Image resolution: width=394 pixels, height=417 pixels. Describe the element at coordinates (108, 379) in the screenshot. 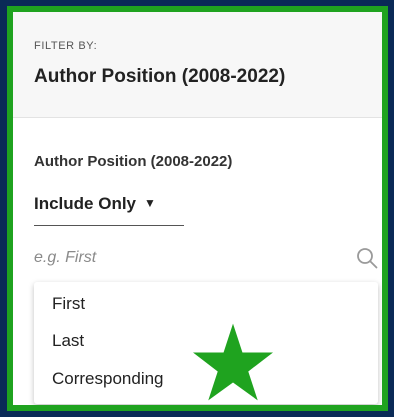

I see `option-corresponding: Corresponding` at that location.